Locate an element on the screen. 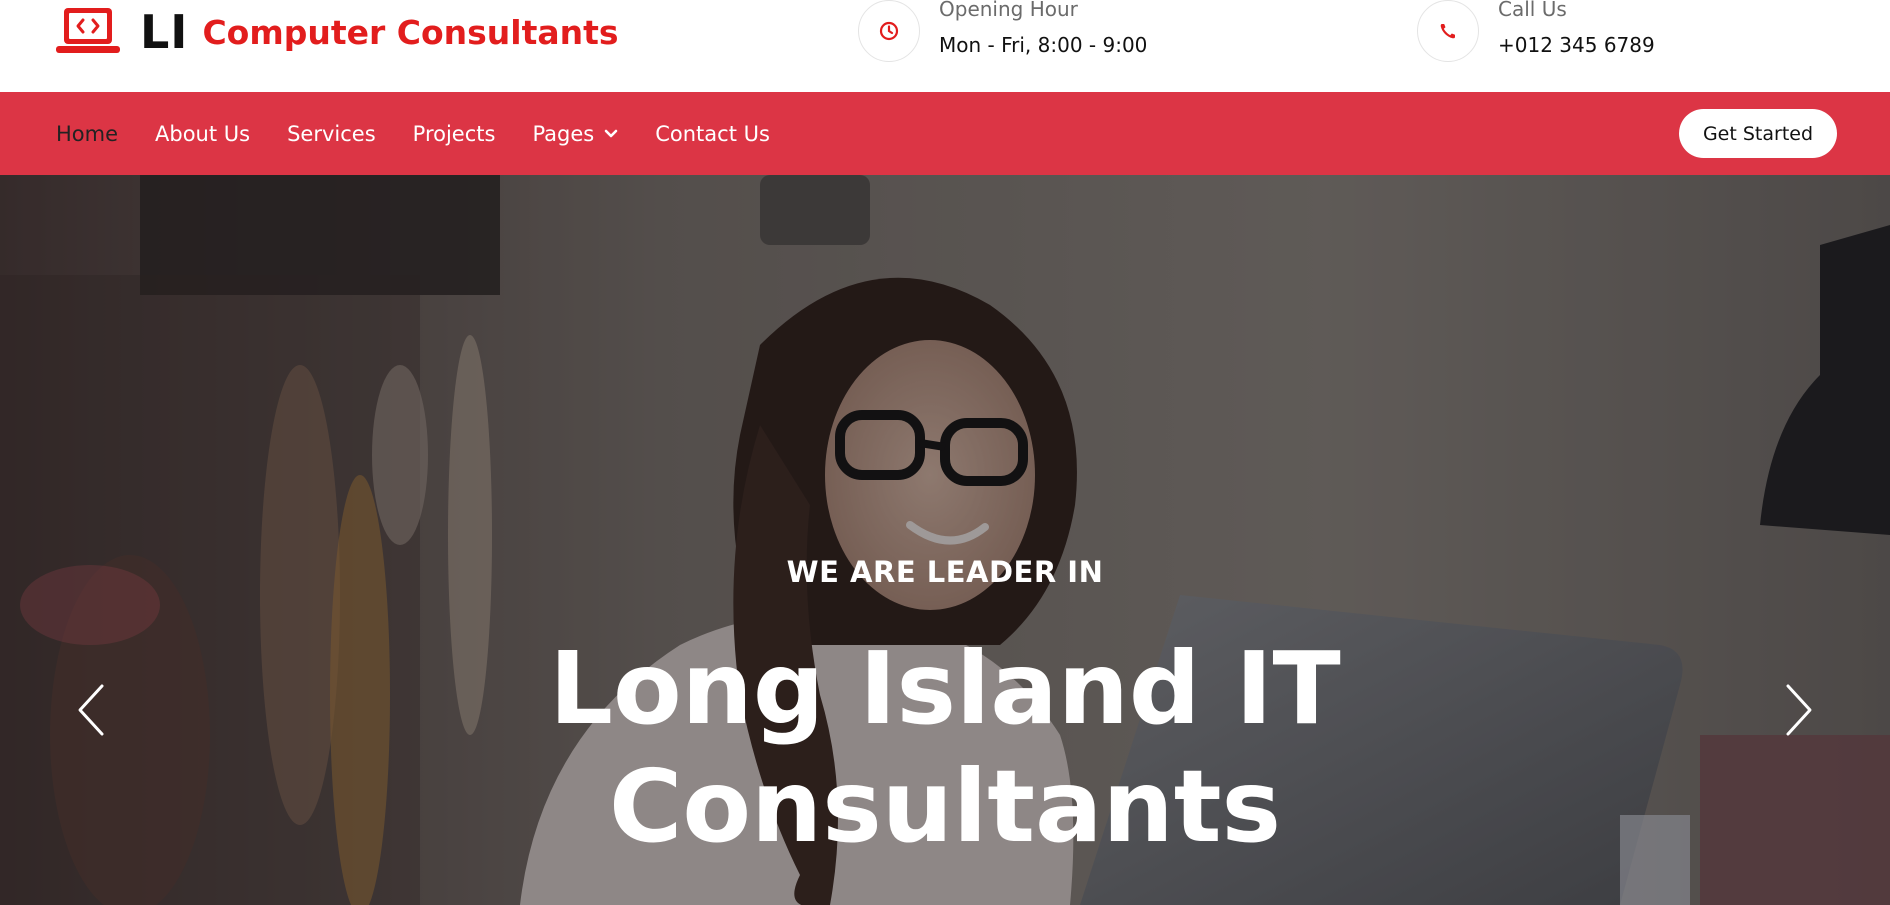  laptop-code-icon is located at coordinates (88, 30).